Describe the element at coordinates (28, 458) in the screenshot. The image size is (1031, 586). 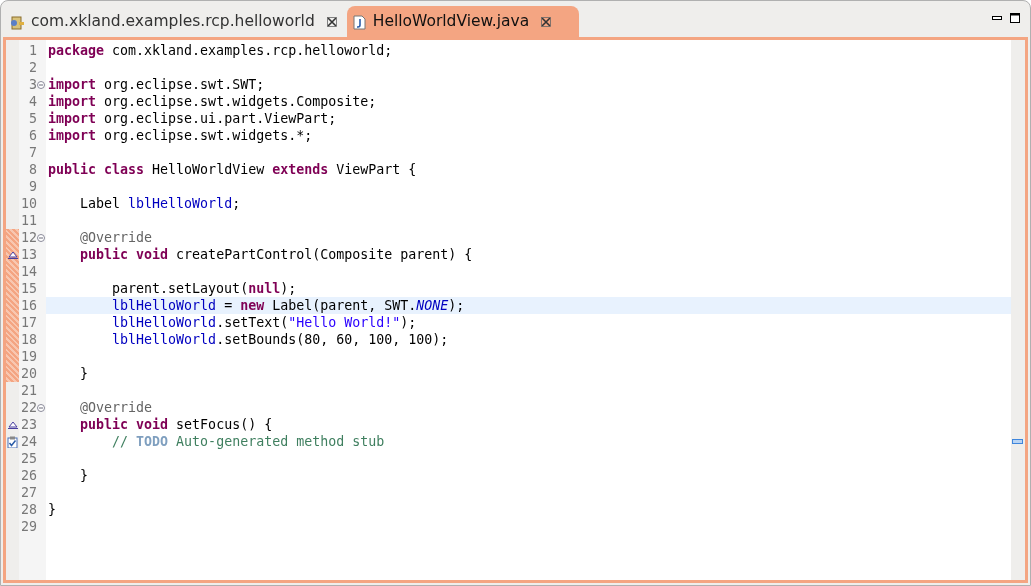
I see `line-number: 25` at that location.